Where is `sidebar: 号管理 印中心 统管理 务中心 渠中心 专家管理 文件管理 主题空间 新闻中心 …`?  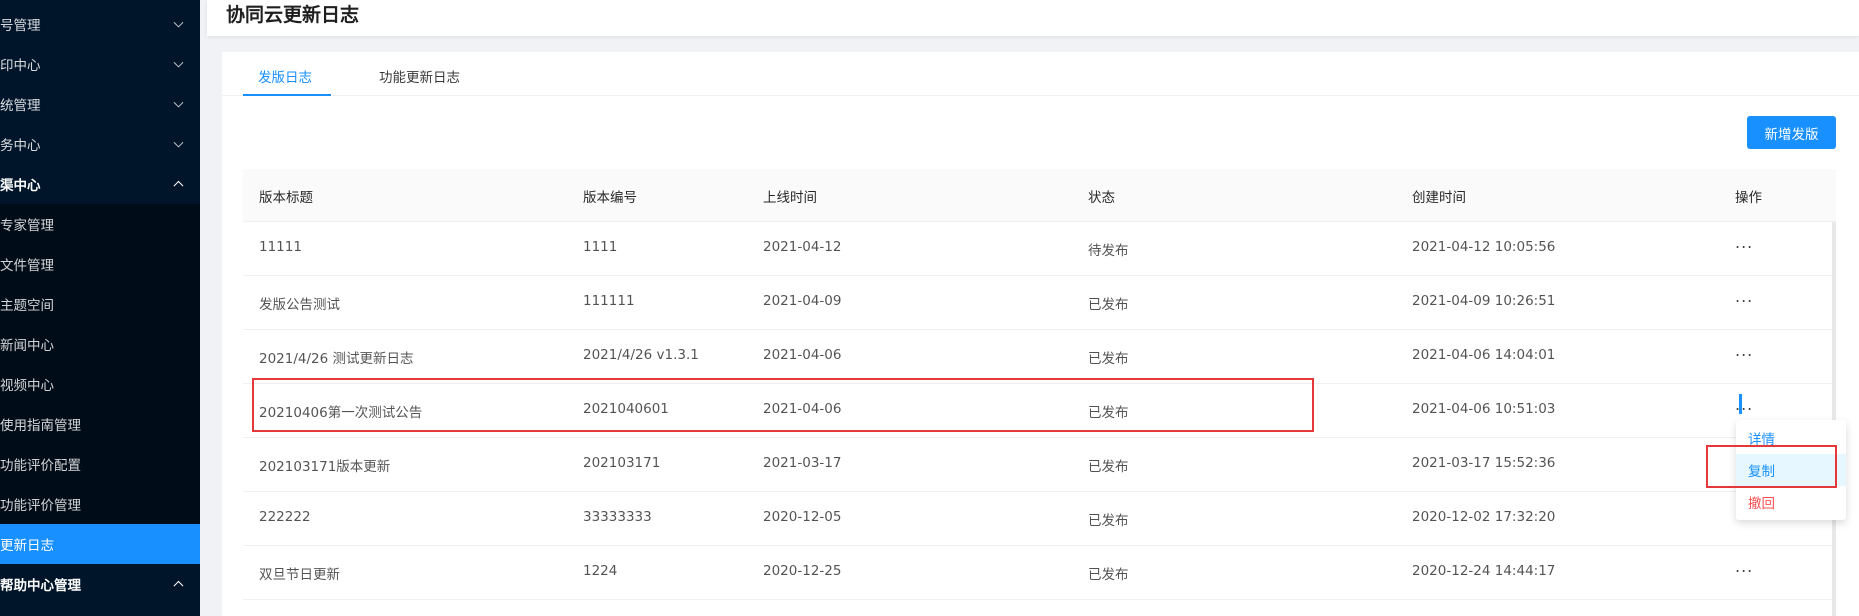
sidebar: 号管理 印中心 统管理 务中心 渠中心 专家管理 文件管理 主题空间 新闻中心 … is located at coordinates (100, 308).